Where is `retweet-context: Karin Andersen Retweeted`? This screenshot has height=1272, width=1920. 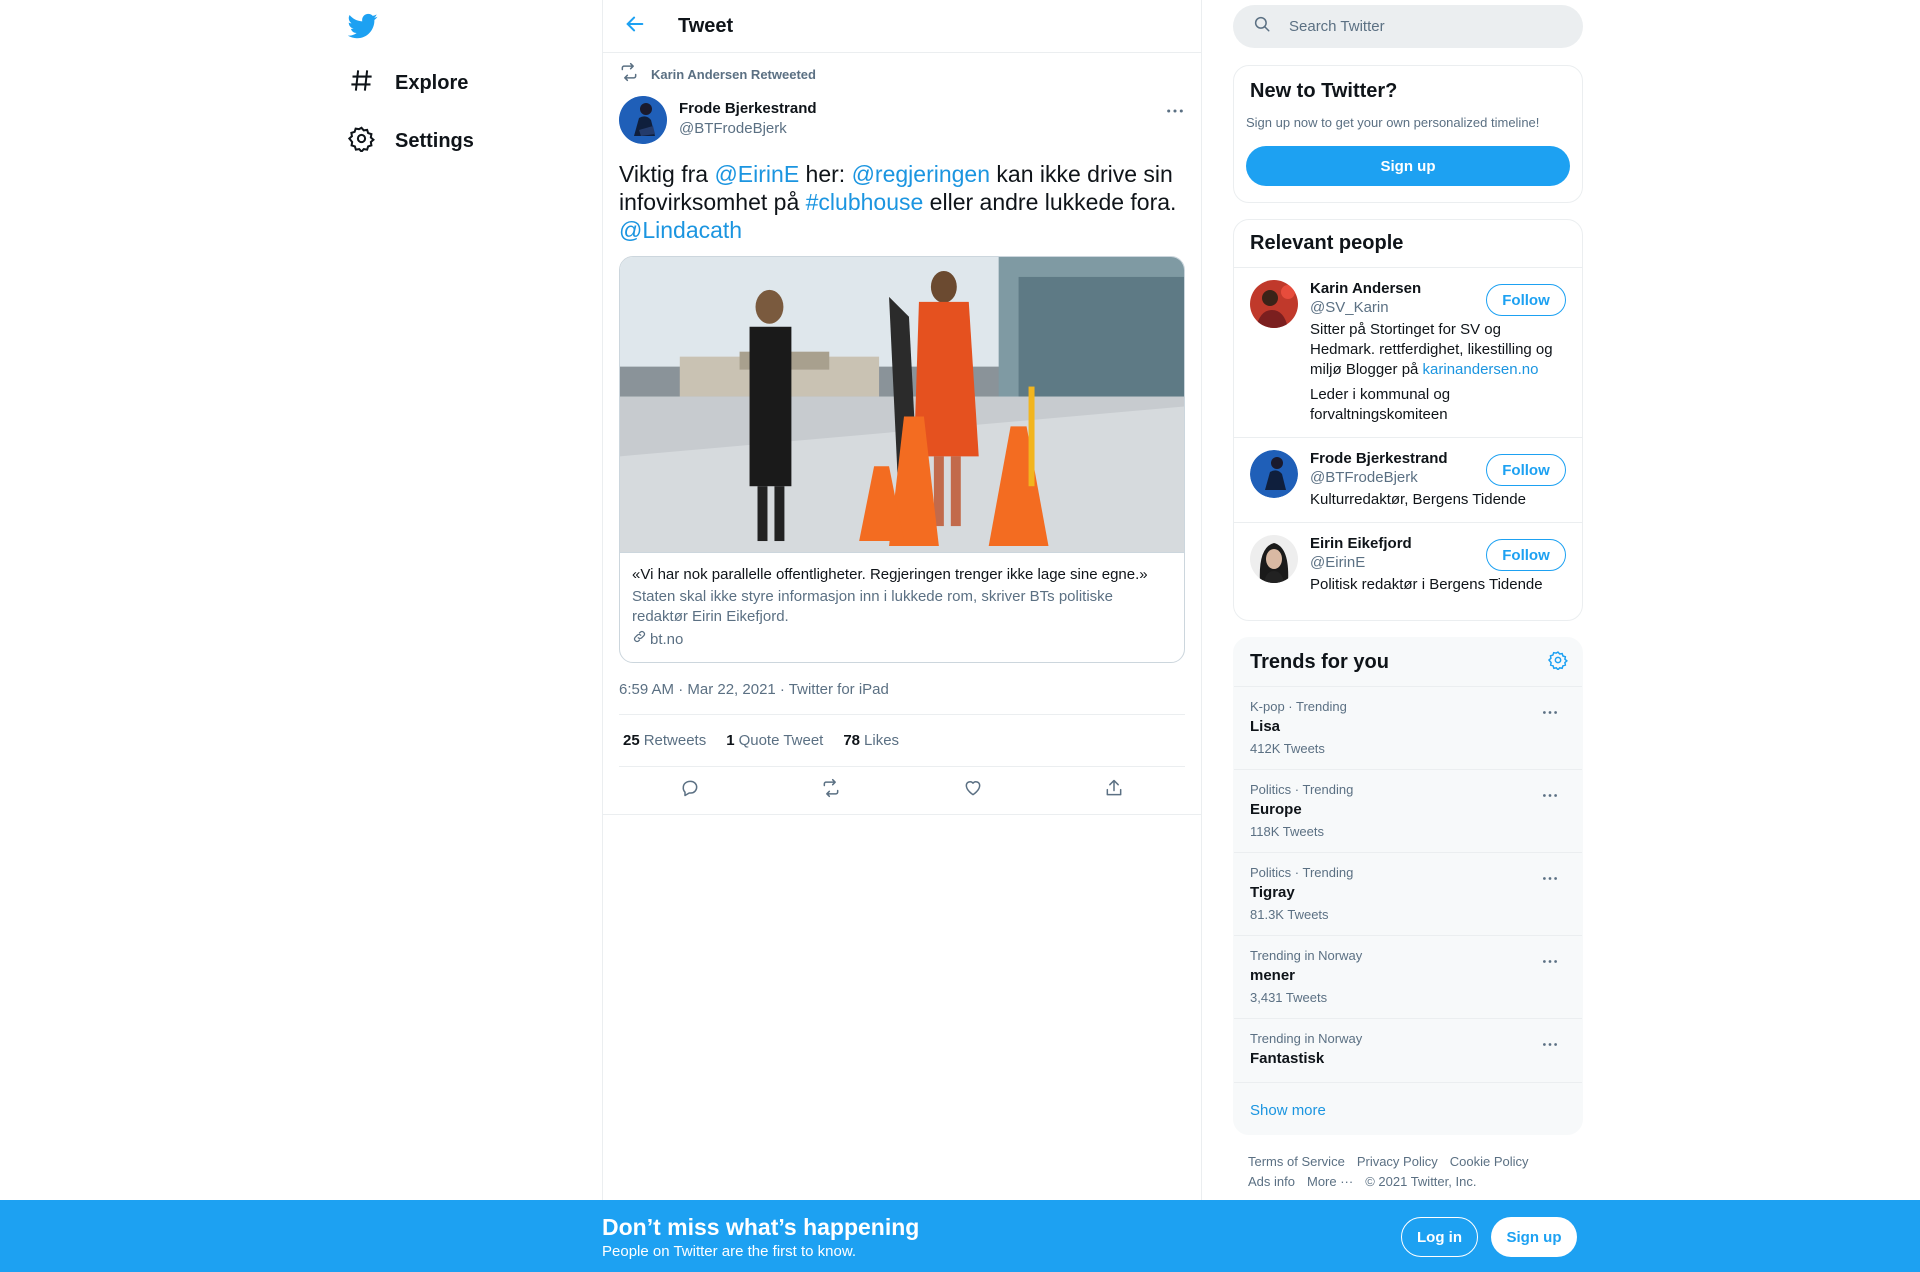 retweet-context: Karin Andersen Retweeted is located at coordinates (902, 73).